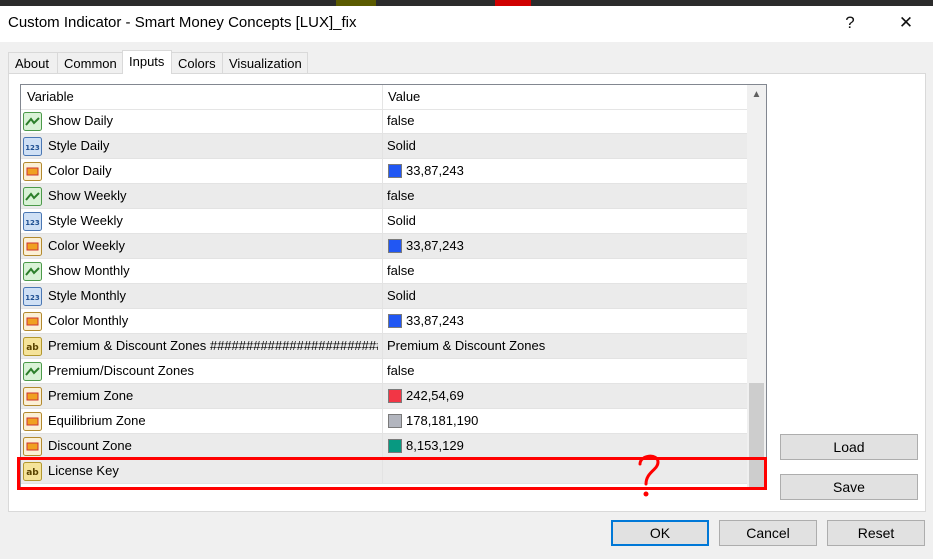  Describe the element at coordinates (33, 62) in the screenshot. I see `tab-about: About` at that location.